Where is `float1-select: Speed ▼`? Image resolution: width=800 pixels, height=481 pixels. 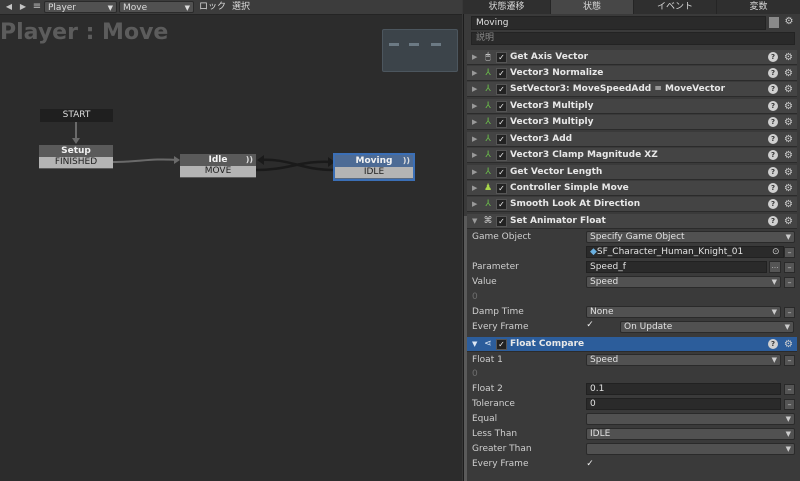 float1-select: Speed ▼ is located at coordinates (683, 360).